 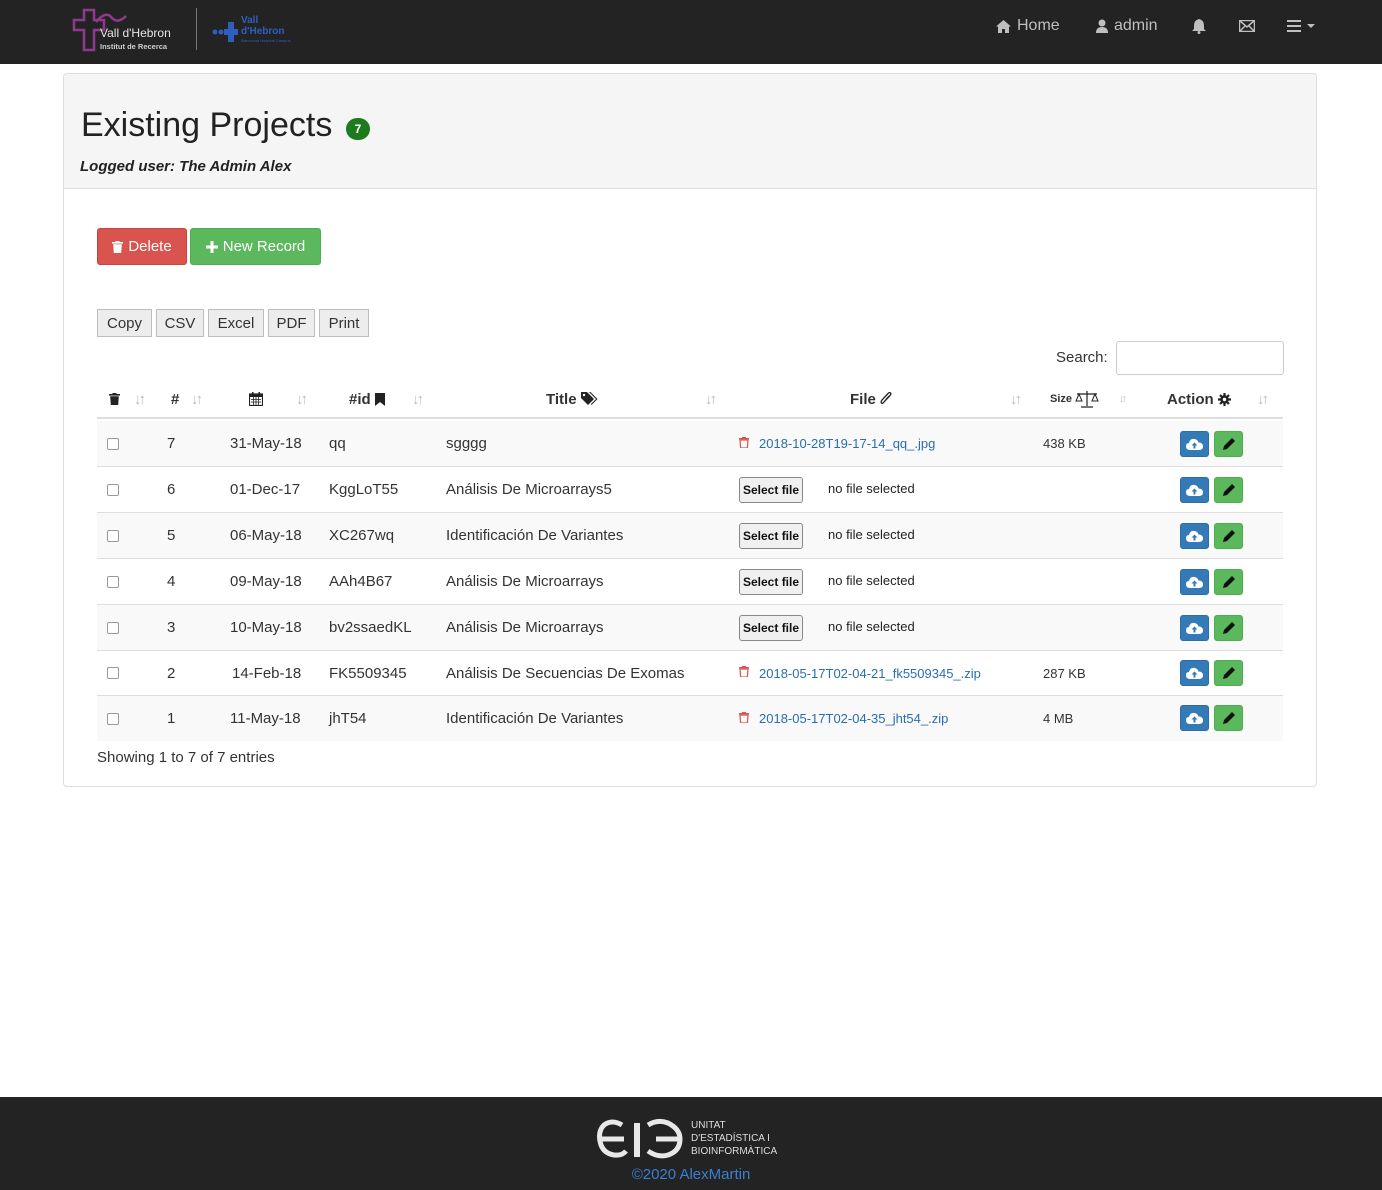 What do you see at coordinates (1082, 357) in the screenshot?
I see `search-label: Search:` at bounding box center [1082, 357].